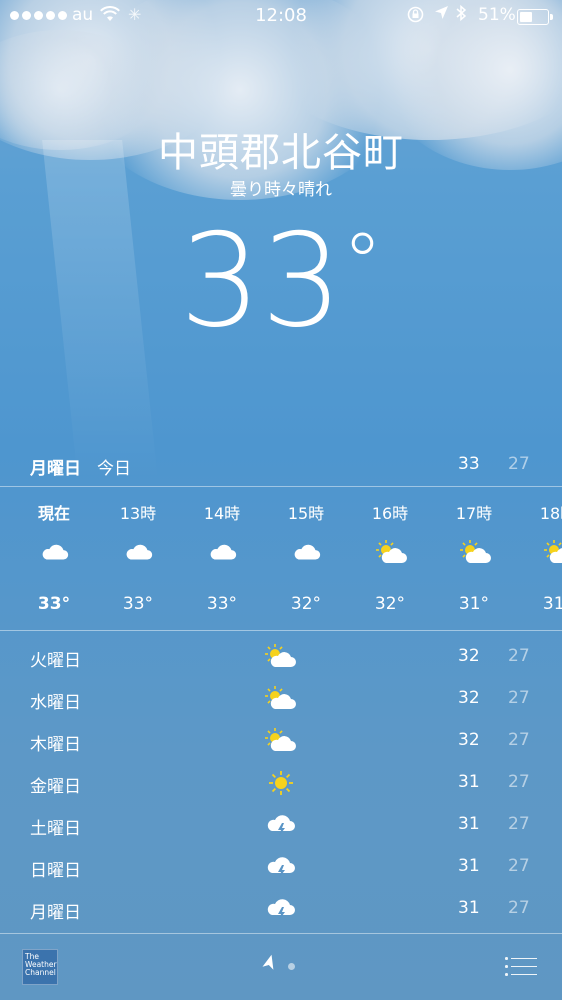 Image resolution: width=562 pixels, height=1000 pixels. I want to click on weather-channel-logo: The Weather Channel, so click(40, 967).